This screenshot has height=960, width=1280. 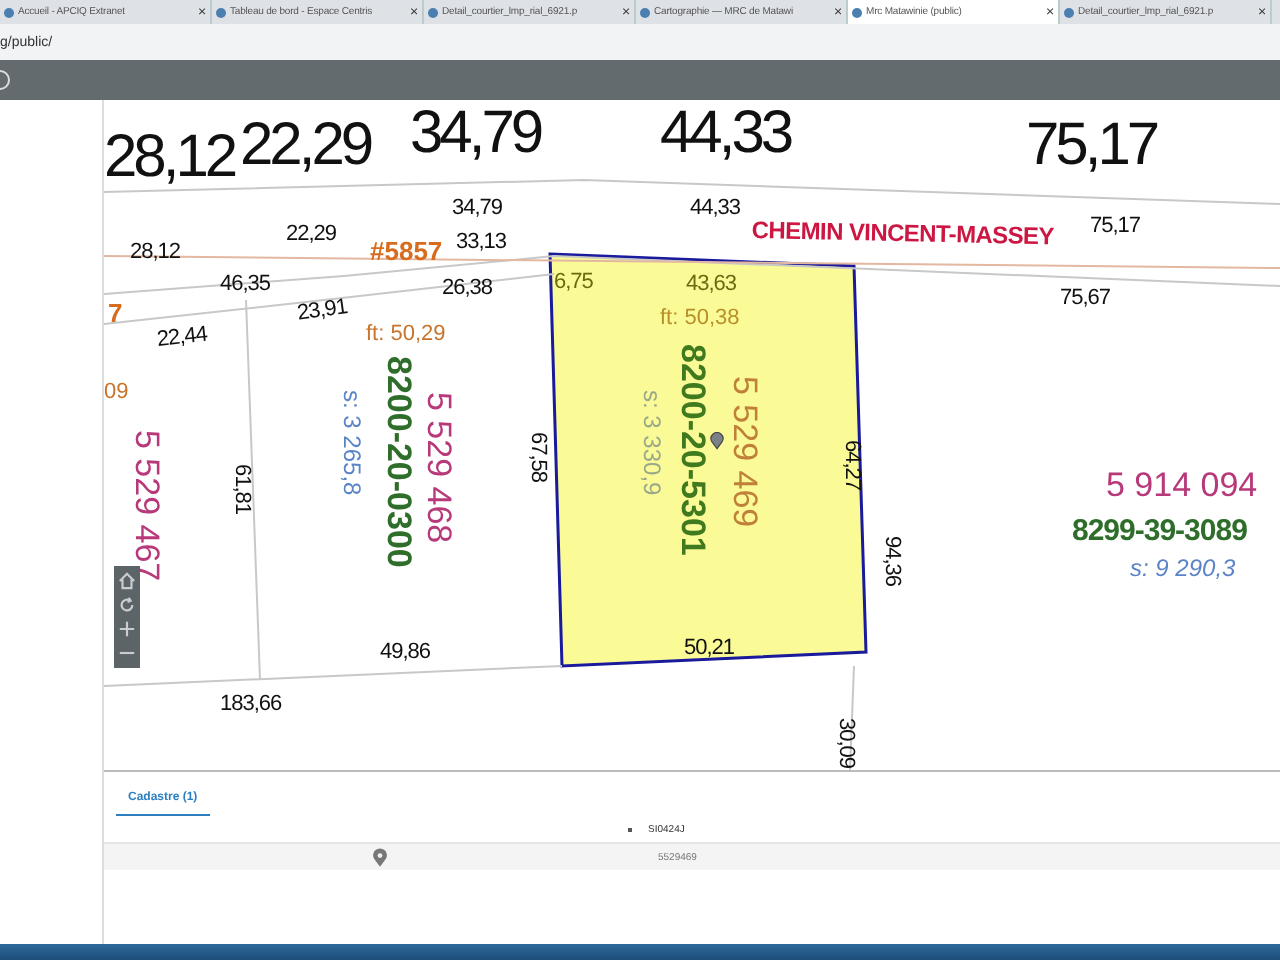 What do you see at coordinates (891, 561) in the screenshot?
I see `dimension-label: 94,36` at bounding box center [891, 561].